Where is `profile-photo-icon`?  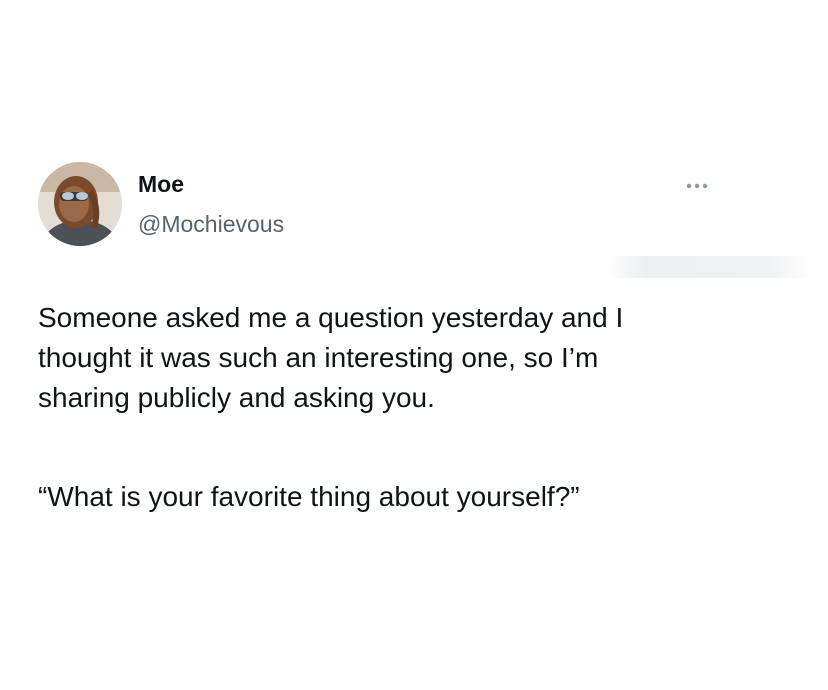 profile-photo-icon is located at coordinates (80, 204).